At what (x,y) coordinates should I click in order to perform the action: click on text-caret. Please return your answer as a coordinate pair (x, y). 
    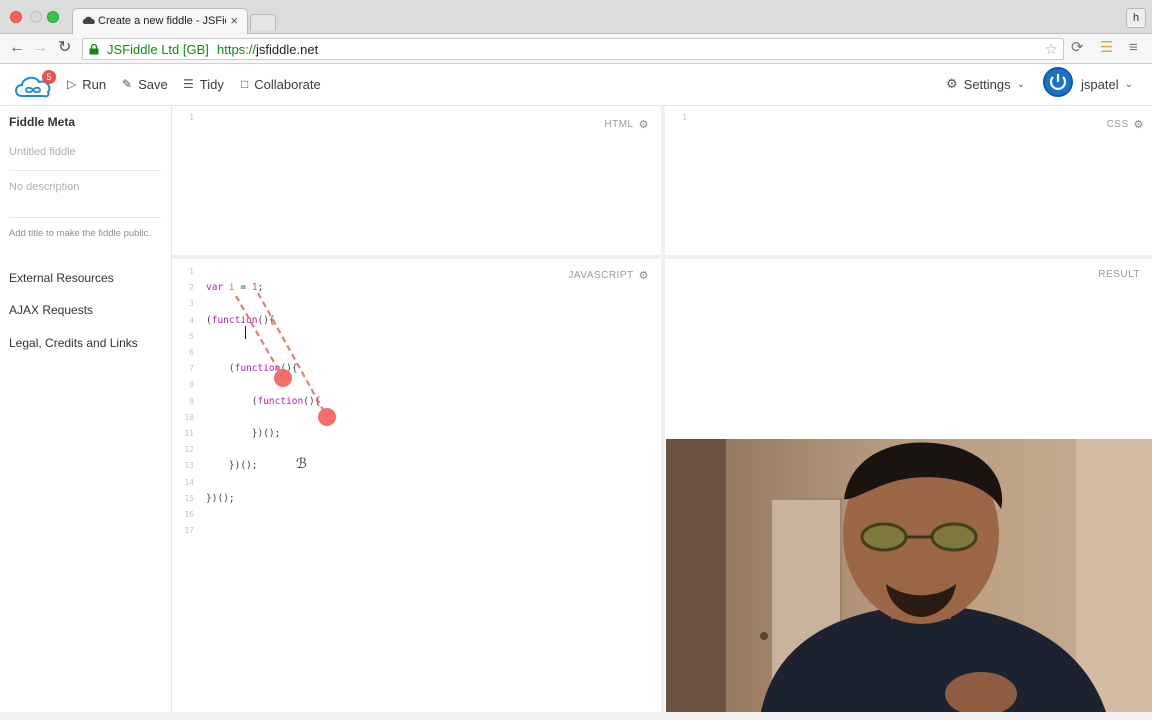
    Looking at the image, I should click on (245, 332).